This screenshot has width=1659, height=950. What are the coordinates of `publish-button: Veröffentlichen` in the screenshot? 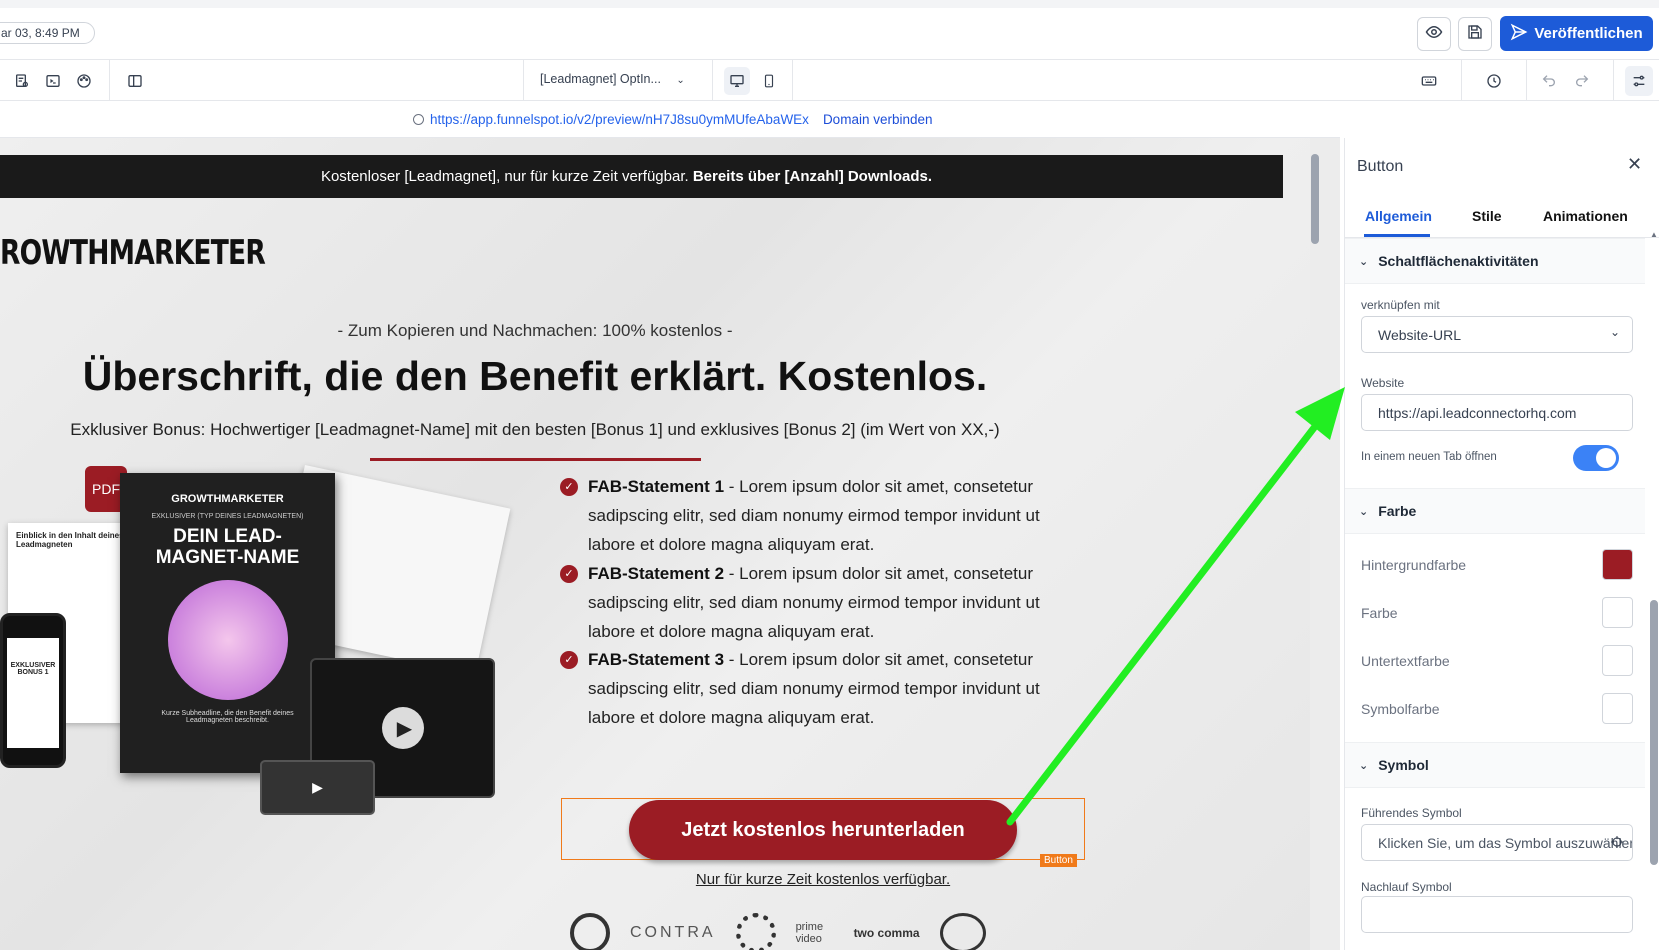 It's located at (1576, 33).